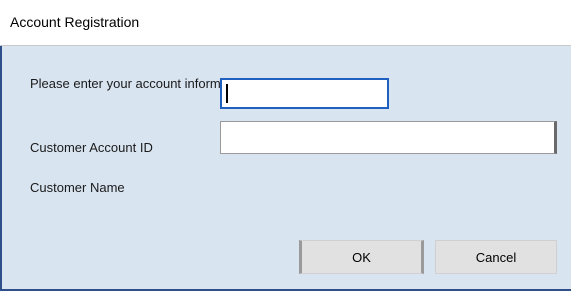 The height and width of the screenshot is (291, 571). What do you see at coordinates (77, 187) in the screenshot?
I see `customer-name-label: Customer Name` at bounding box center [77, 187].